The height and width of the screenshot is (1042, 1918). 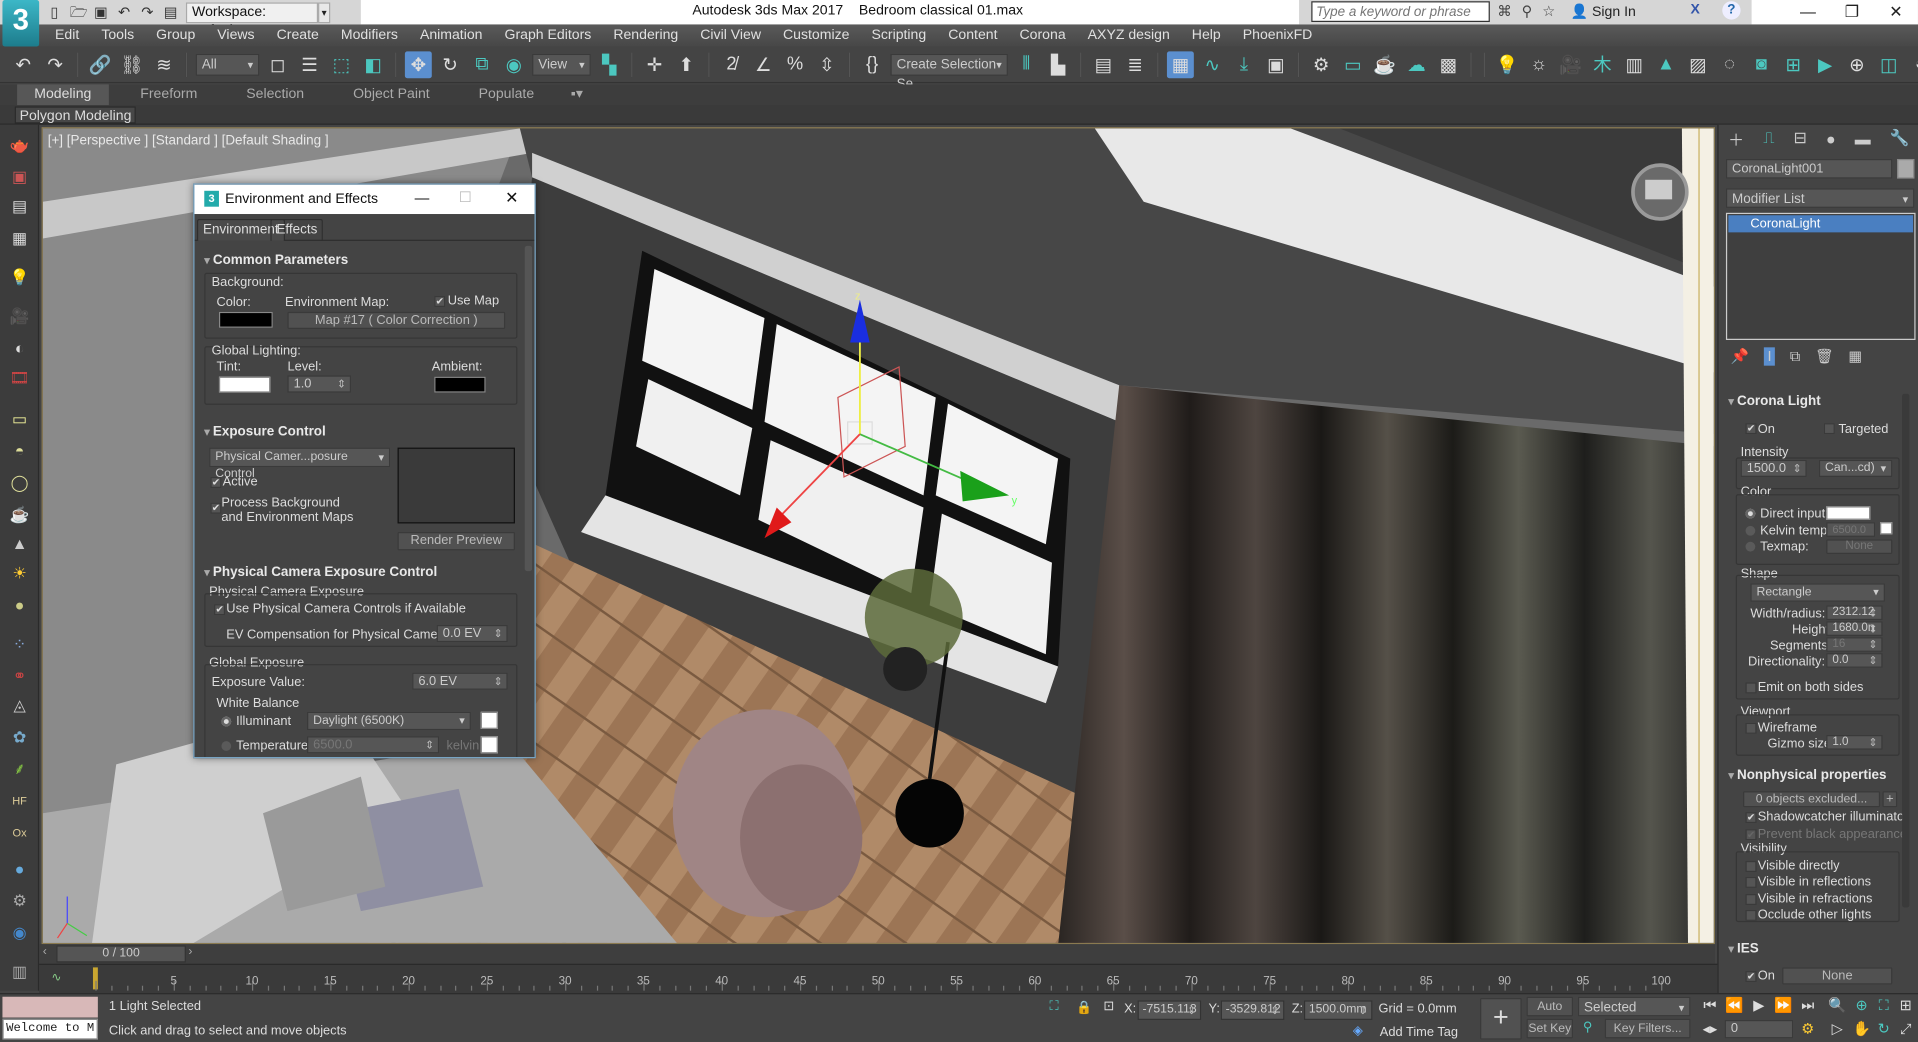 I want to click on corona-camera-icon: 🎥, so click(x=1570, y=64).